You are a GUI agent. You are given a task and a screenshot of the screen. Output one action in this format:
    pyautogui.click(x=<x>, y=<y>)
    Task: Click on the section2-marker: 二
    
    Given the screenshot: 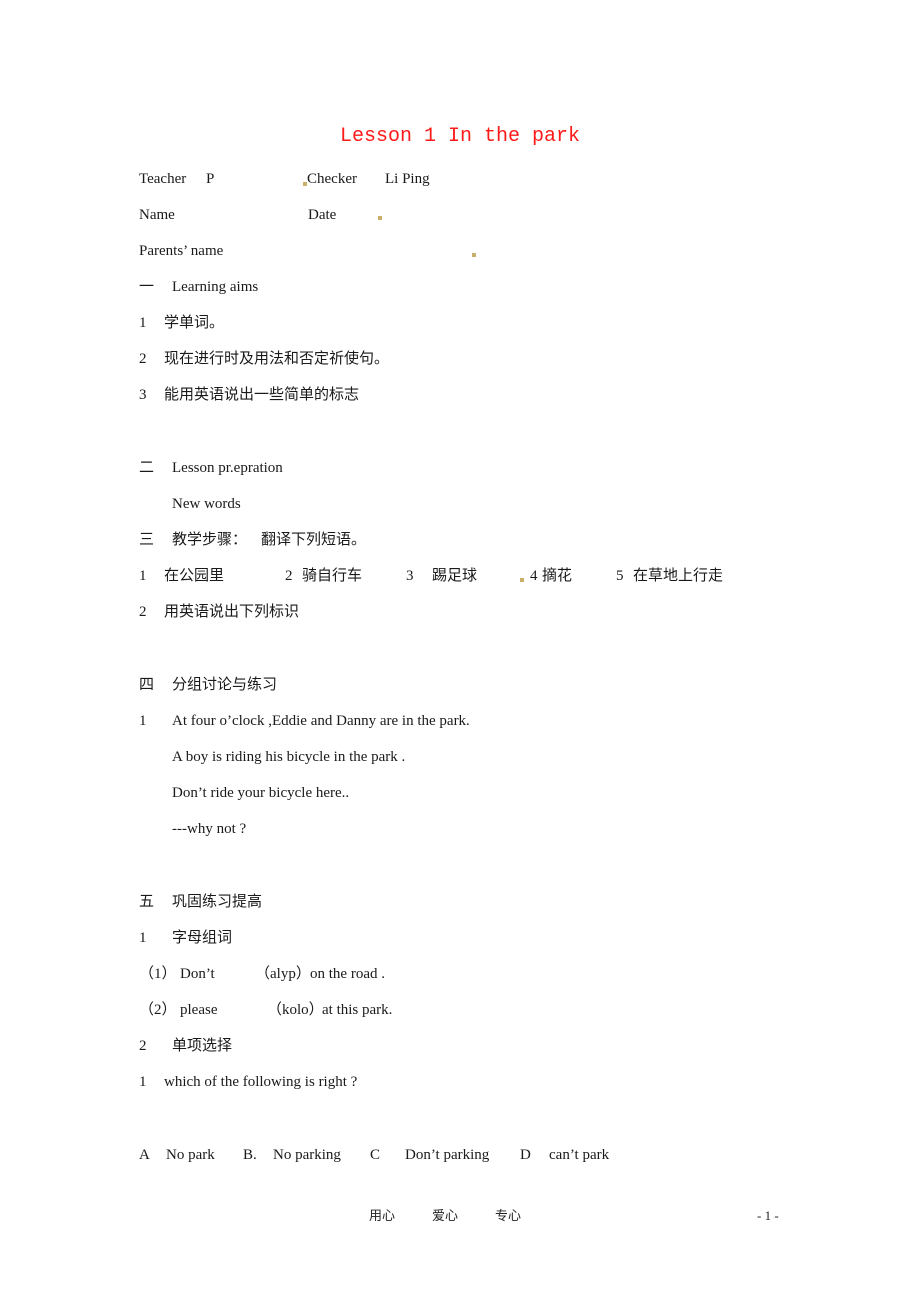 What is the action you would take?
    pyautogui.click(x=147, y=468)
    